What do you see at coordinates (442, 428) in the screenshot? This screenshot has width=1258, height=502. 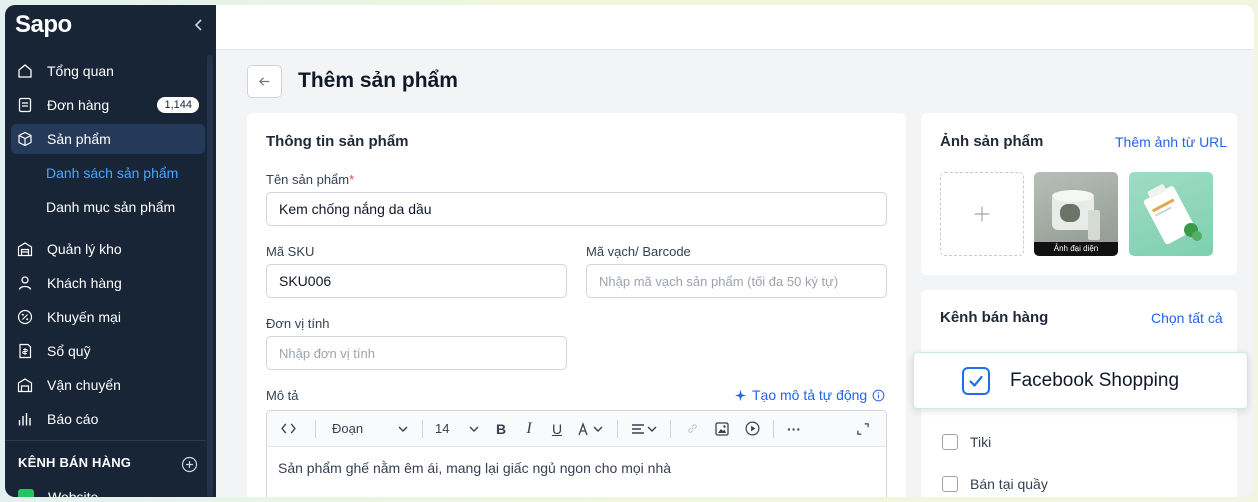 I see `font-size-value: 14` at bounding box center [442, 428].